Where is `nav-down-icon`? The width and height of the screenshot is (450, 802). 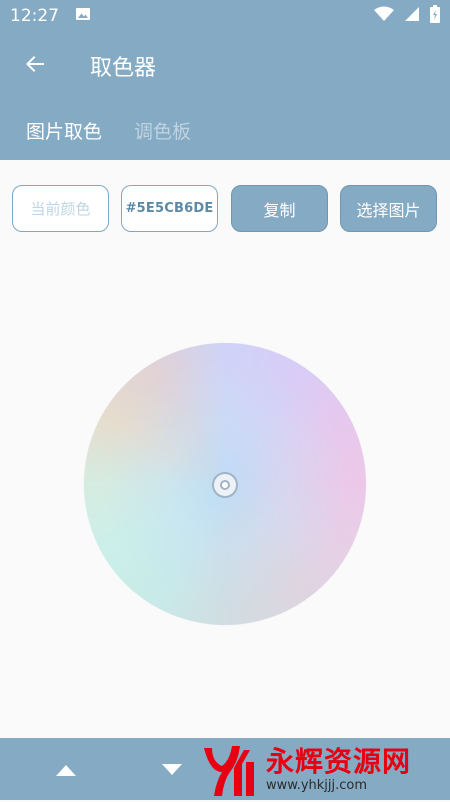
nav-down-icon is located at coordinates (172, 771).